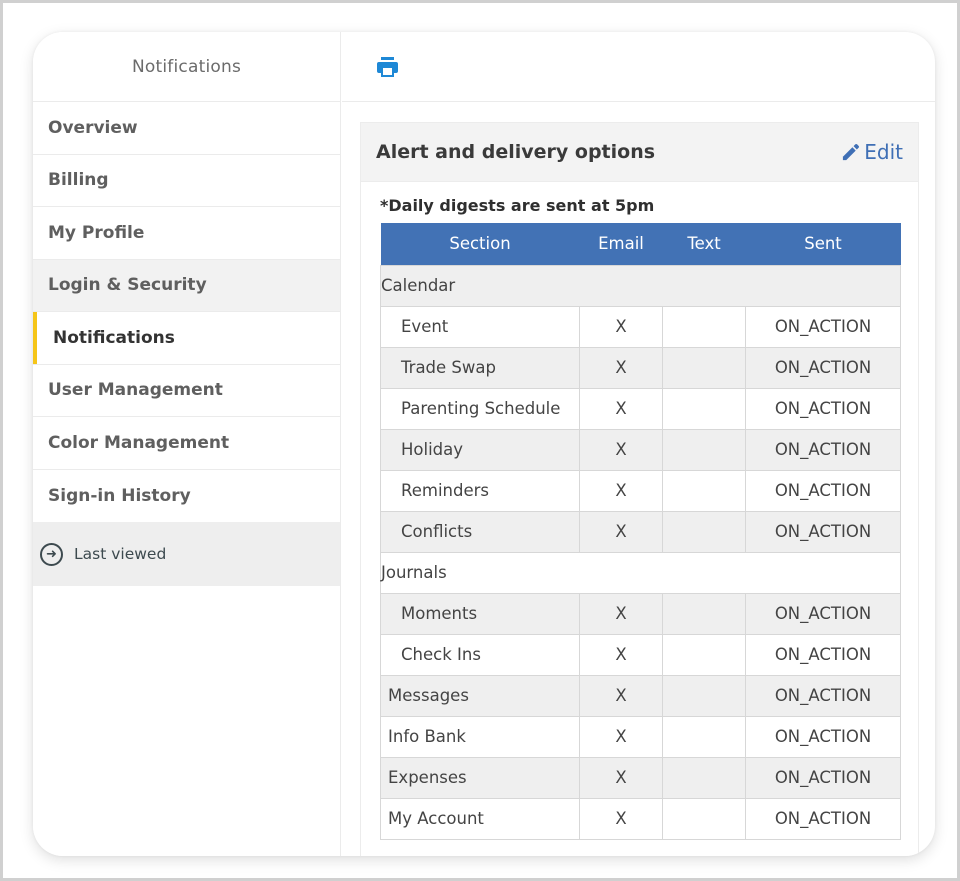 The height and width of the screenshot is (881, 960). I want to click on section-cell: Moments, so click(480, 613).